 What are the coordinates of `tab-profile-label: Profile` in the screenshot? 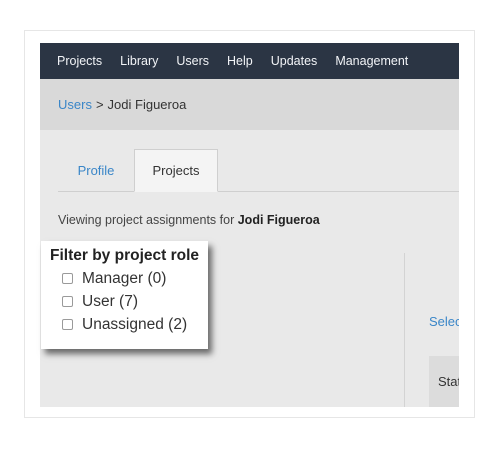 It's located at (96, 170).